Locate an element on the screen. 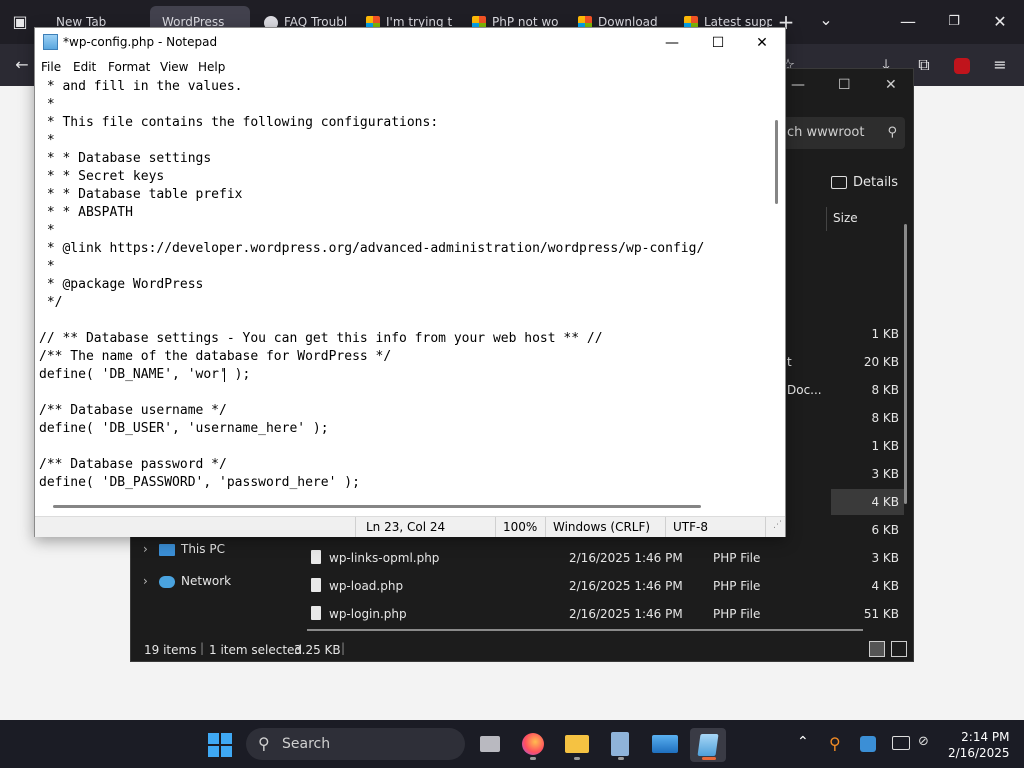  file-size: 8 KB is located at coordinates (885, 418).